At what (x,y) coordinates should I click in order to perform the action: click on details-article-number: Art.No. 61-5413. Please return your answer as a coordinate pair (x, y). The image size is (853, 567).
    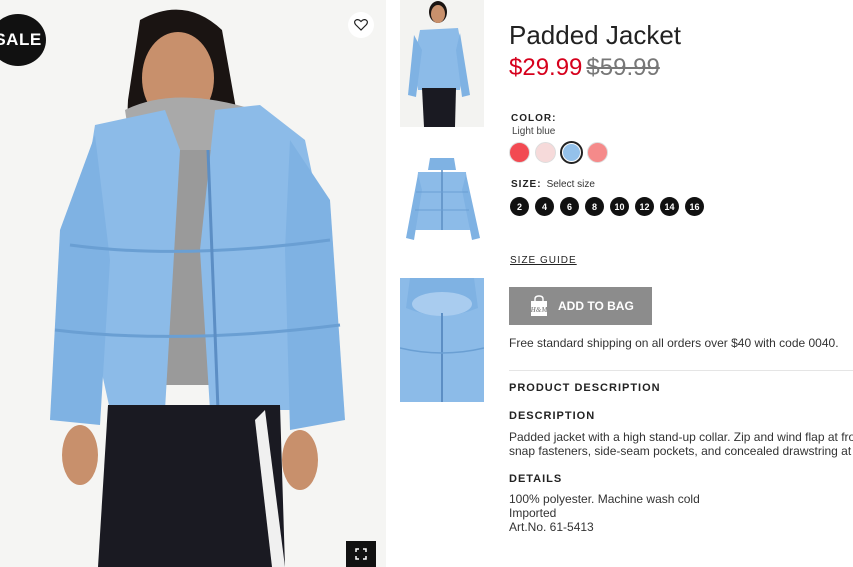
    Looking at the image, I should click on (551, 527).